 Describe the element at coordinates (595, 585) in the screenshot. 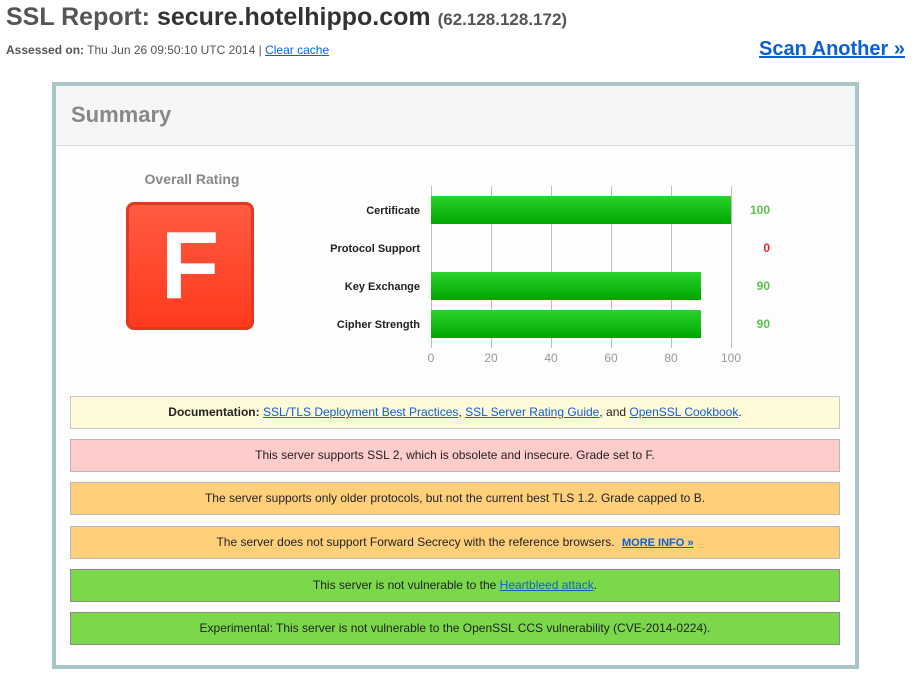

I see `heartbleed-end: .` at that location.